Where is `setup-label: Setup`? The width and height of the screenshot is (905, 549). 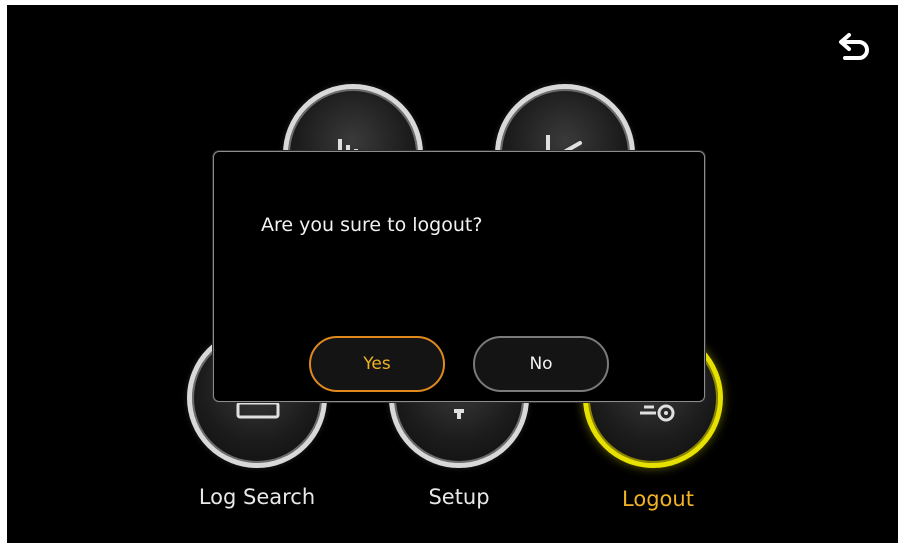 setup-label: Setup is located at coordinates (459, 497).